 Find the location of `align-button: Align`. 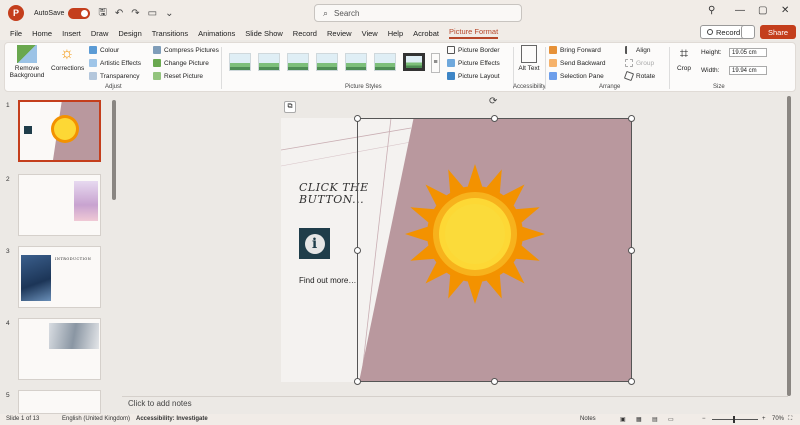

align-button: Align is located at coordinates (637, 50).